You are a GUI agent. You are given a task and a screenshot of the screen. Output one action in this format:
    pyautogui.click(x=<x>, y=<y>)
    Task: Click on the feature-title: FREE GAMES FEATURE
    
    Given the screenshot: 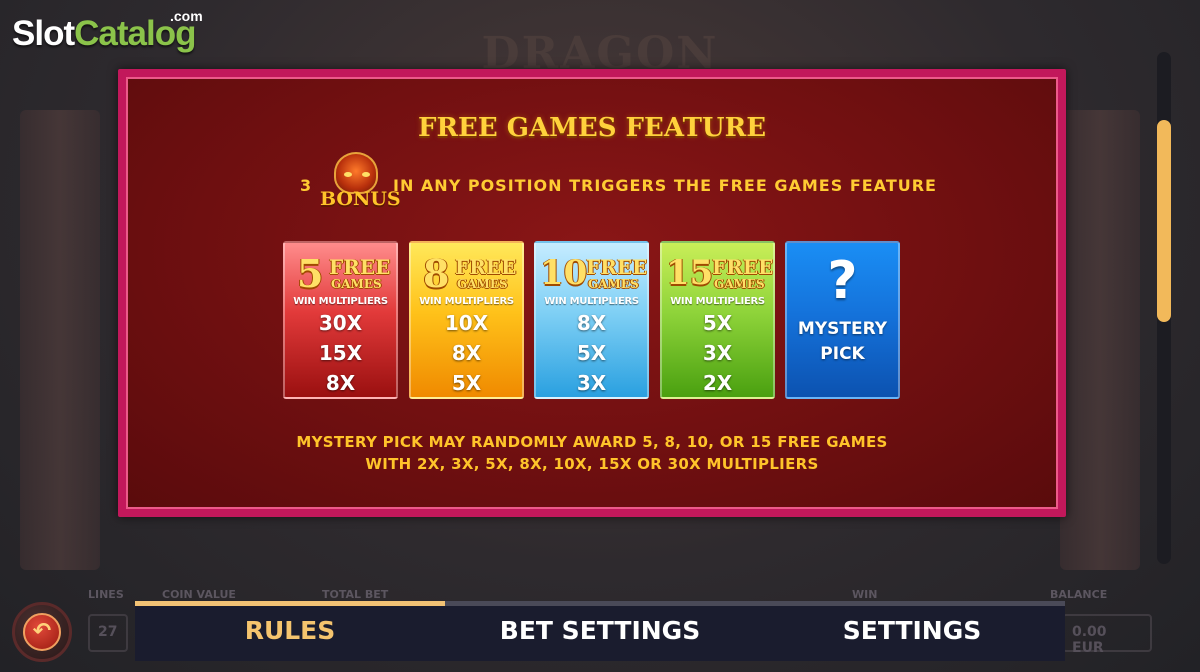 What is the action you would take?
    pyautogui.click(x=592, y=128)
    